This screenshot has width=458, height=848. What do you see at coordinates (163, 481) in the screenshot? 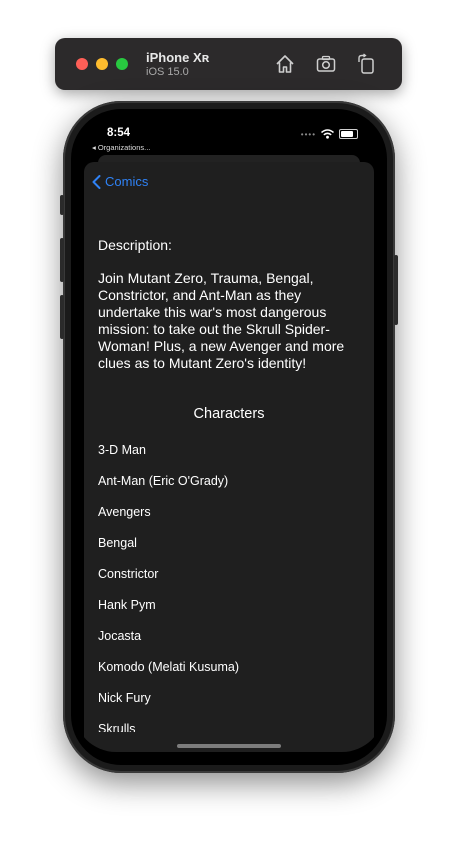
I see `list-item: Ant-Man (Eric O'Grady)` at bounding box center [163, 481].